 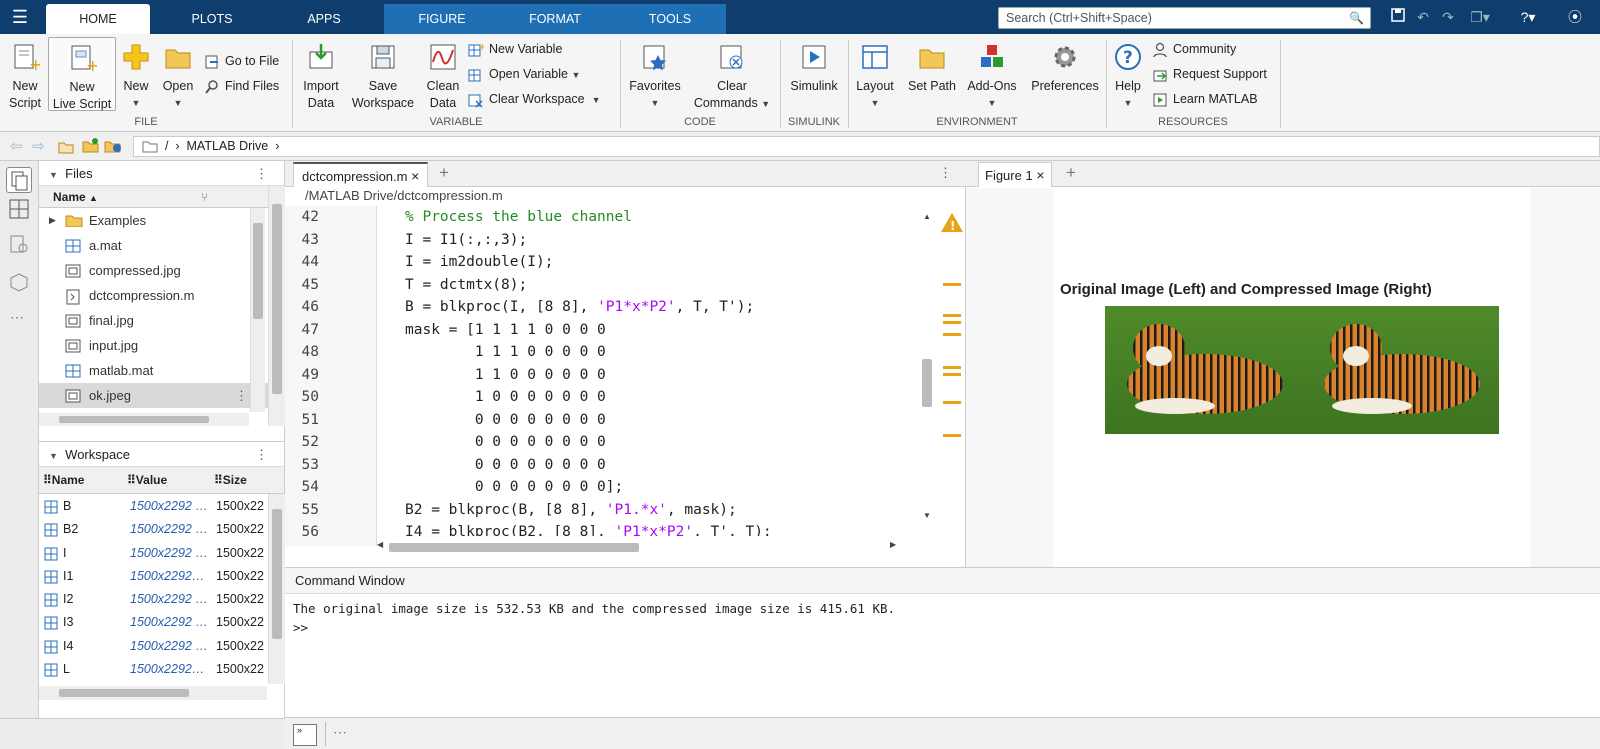 What do you see at coordinates (875, 76) in the screenshot?
I see `layout-dropdown-button: Layout ▼` at bounding box center [875, 76].